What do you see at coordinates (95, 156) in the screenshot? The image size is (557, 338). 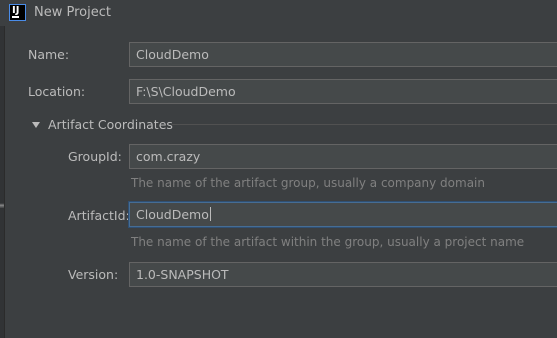 I see `groupid-label: GroupId:` at bounding box center [95, 156].